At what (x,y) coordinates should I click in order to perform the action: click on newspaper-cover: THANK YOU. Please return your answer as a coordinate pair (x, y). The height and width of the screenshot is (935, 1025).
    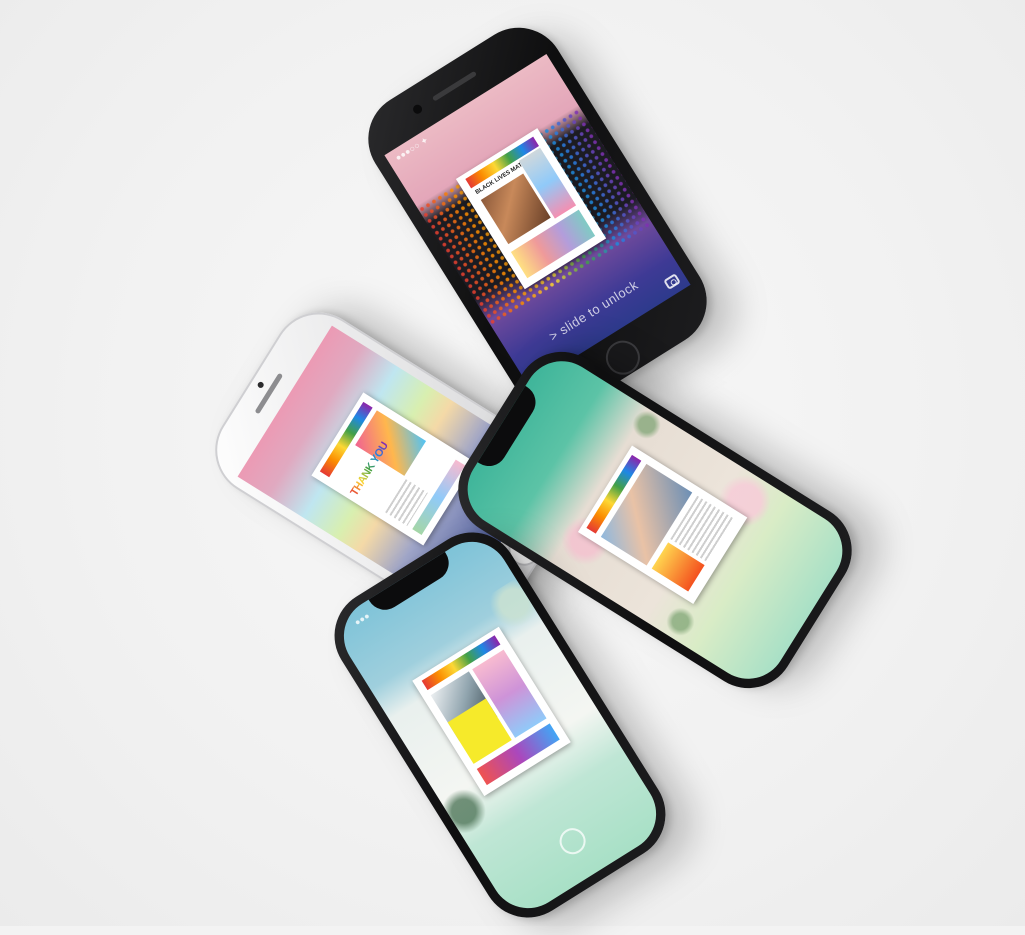
    Looking at the image, I should click on (393, 469).